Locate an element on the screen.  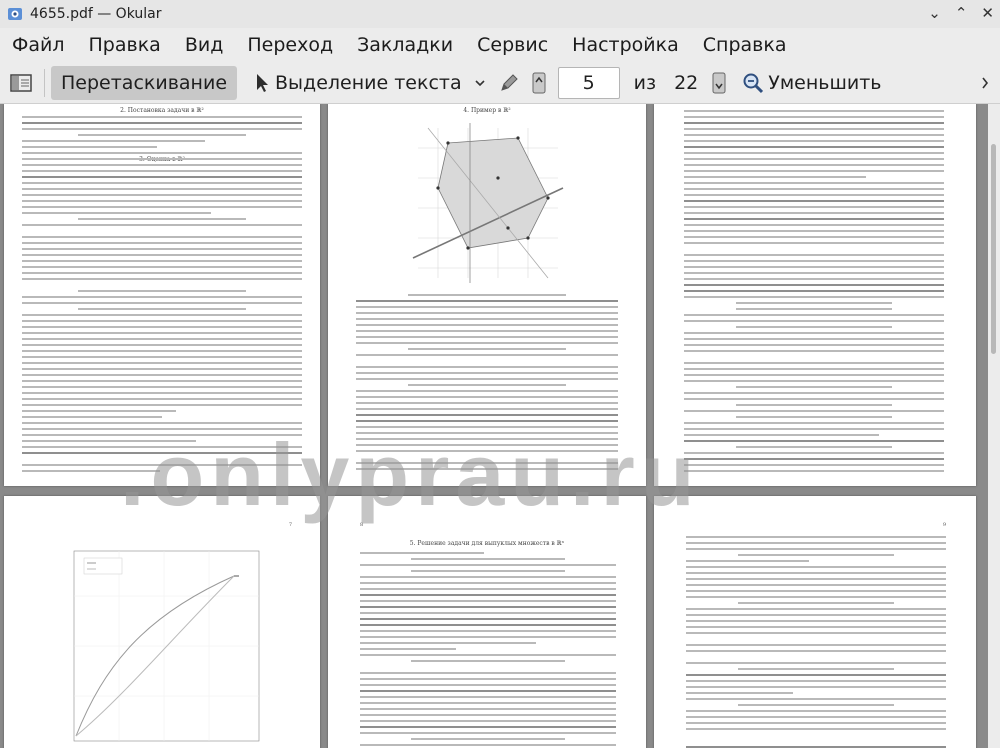
text-select-button: Выделение текста is located at coordinates (358, 83).